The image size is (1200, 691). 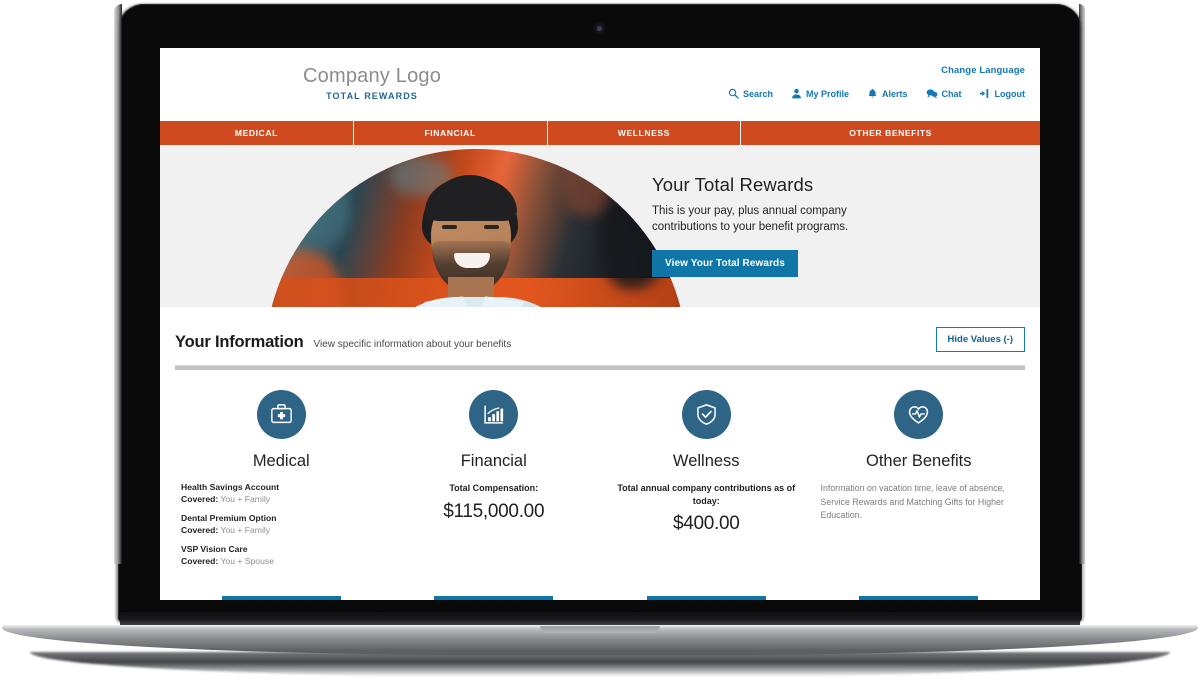 What do you see at coordinates (230, 487) in the screenshot?
I see `medical-plan-name: Health Savings Account` at bounding box center [230, 487].